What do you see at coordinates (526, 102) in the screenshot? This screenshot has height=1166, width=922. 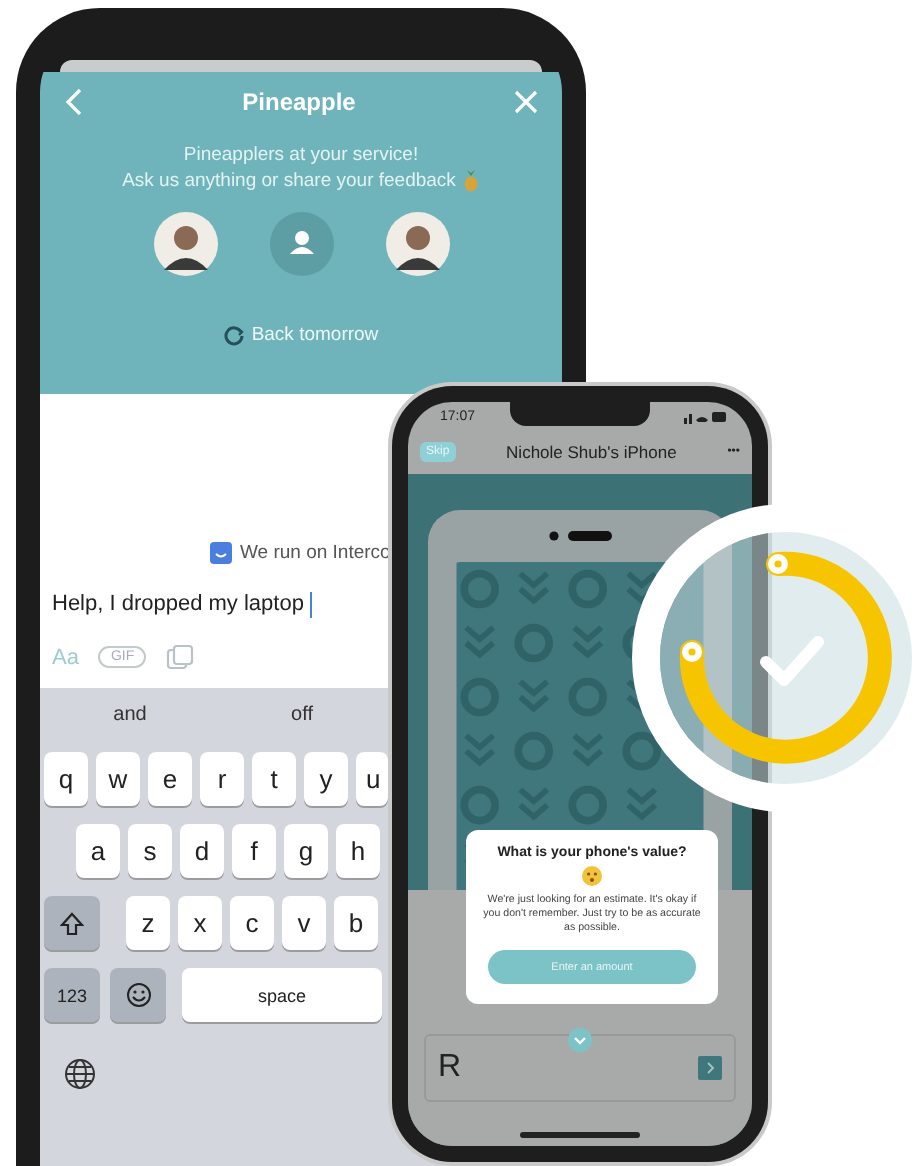 I see `close-icon` at bounding box center [526, 102].